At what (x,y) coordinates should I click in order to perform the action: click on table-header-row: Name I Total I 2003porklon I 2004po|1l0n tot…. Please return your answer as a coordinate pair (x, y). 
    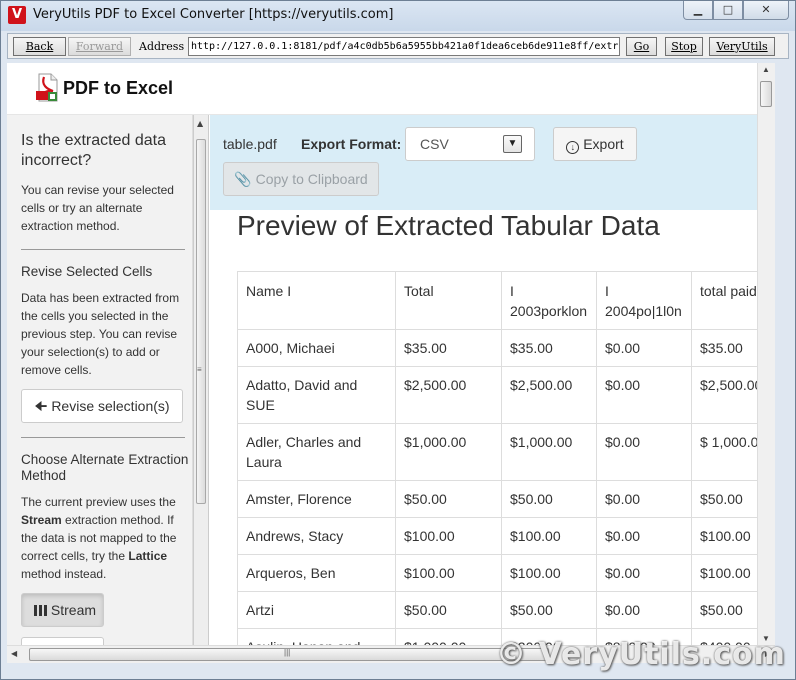
    Looking at the image, I should click on (497, 300).